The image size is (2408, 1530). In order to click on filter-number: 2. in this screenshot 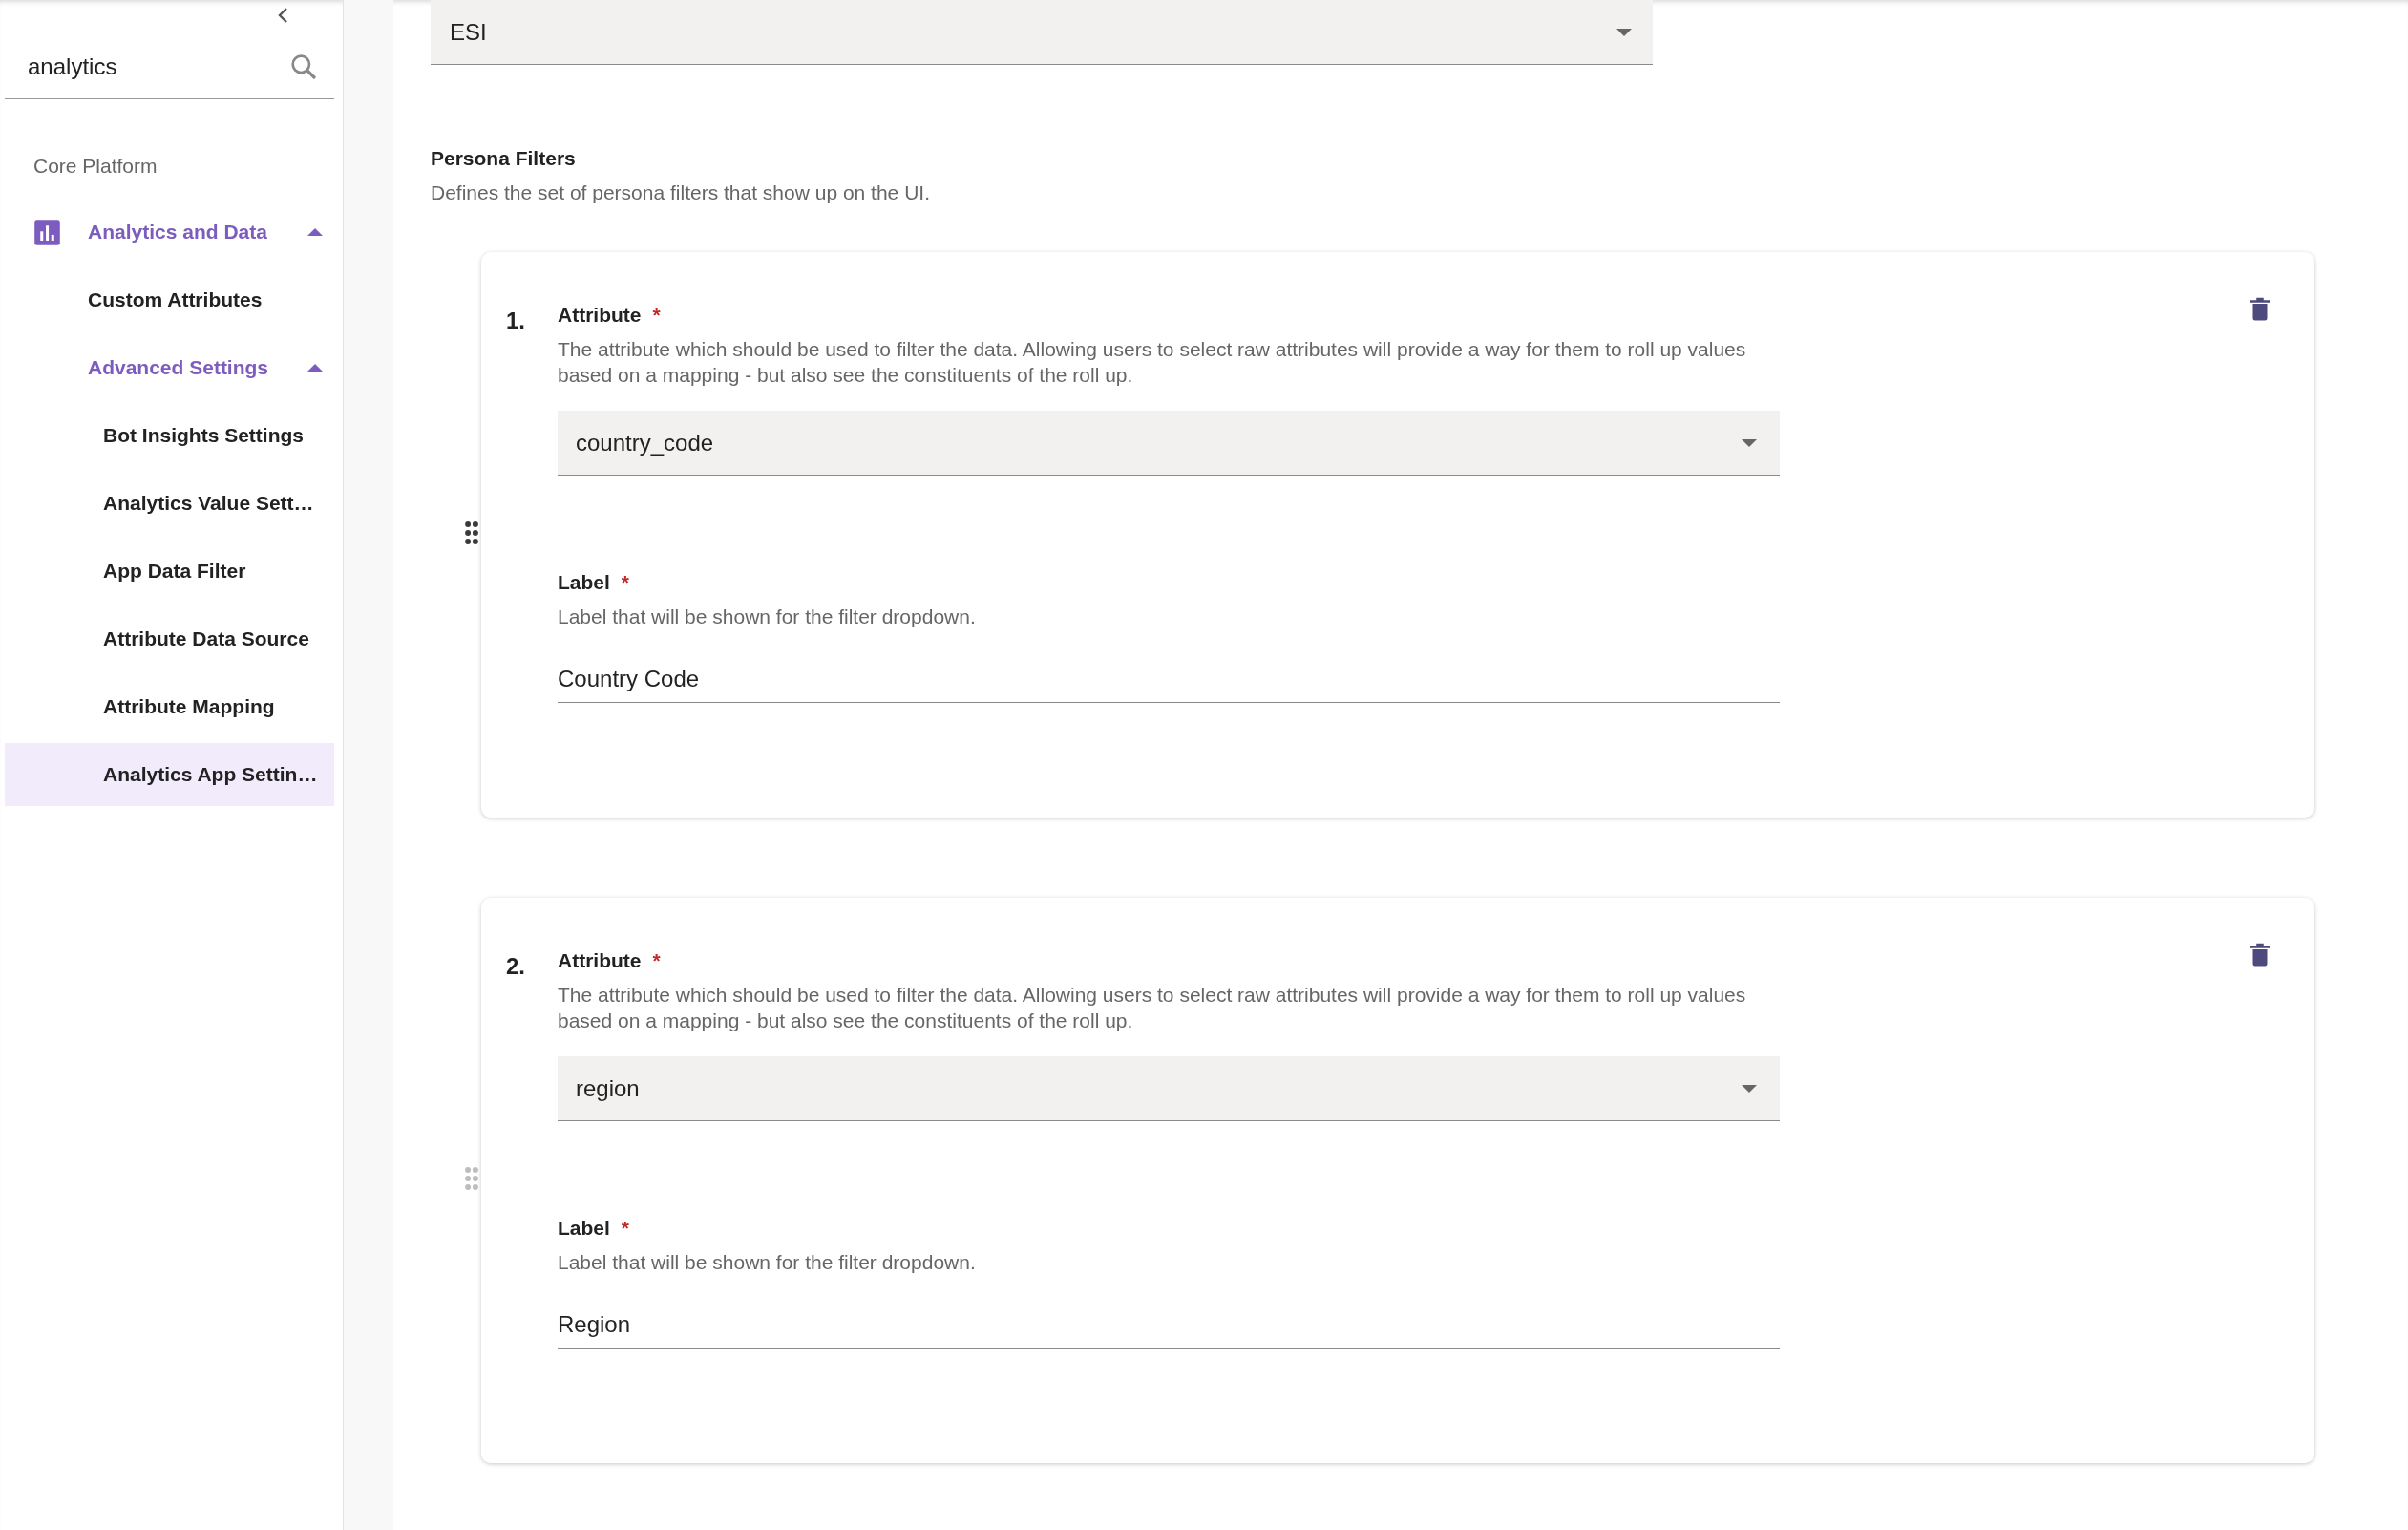, I will do `click(516, 966)`.